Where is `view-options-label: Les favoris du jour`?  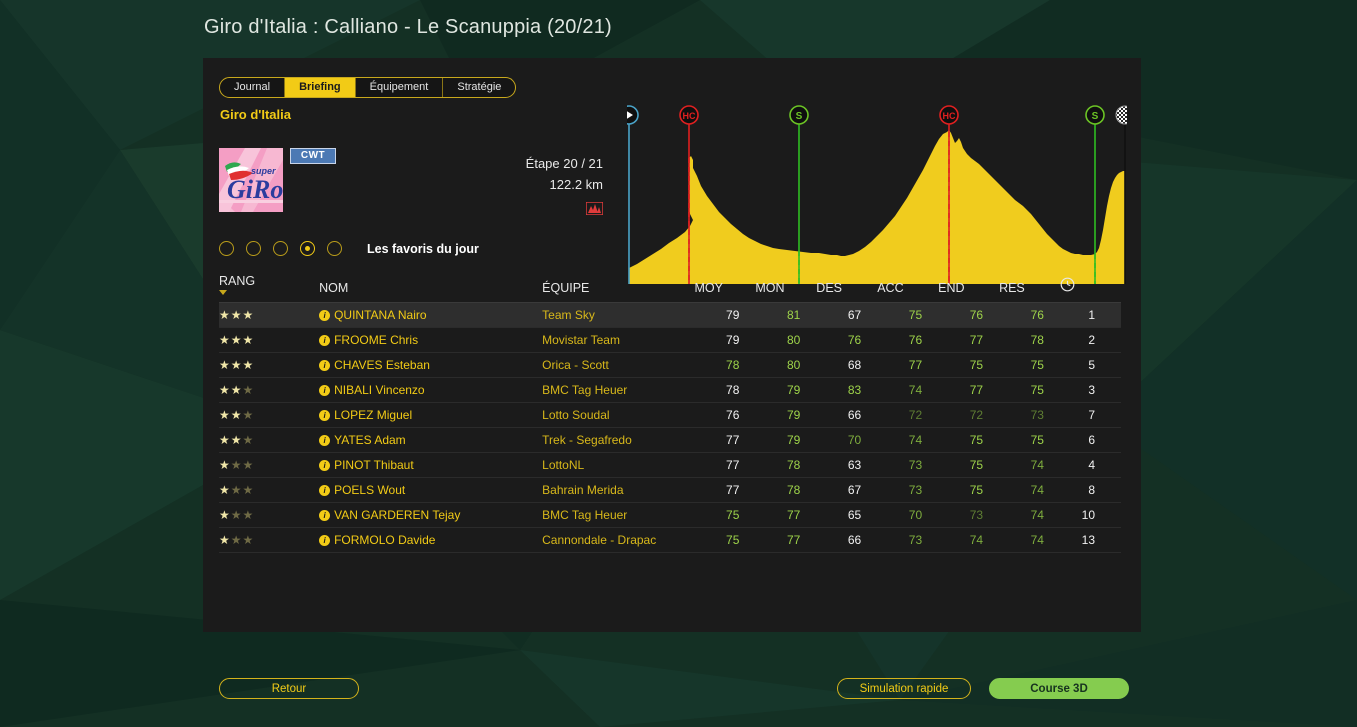 view-options-label: Les favoris du jour is located at coordinates (423, 248).